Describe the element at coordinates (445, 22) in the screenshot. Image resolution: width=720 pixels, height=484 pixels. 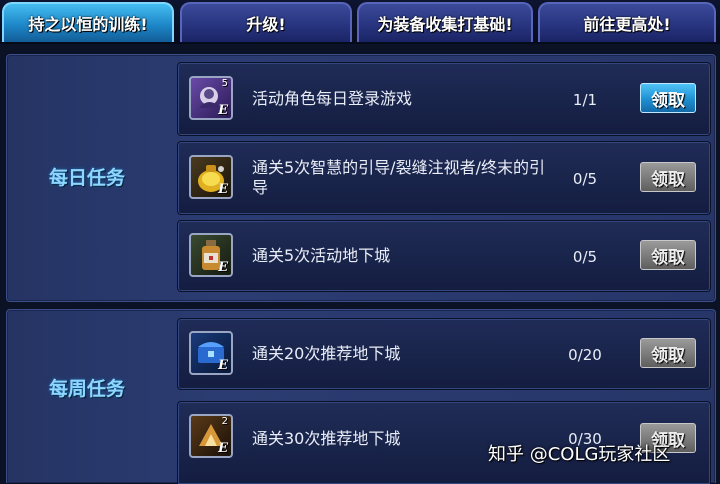
I see `tab-equipment-foundation: 为装备收集打基础!` at that location.